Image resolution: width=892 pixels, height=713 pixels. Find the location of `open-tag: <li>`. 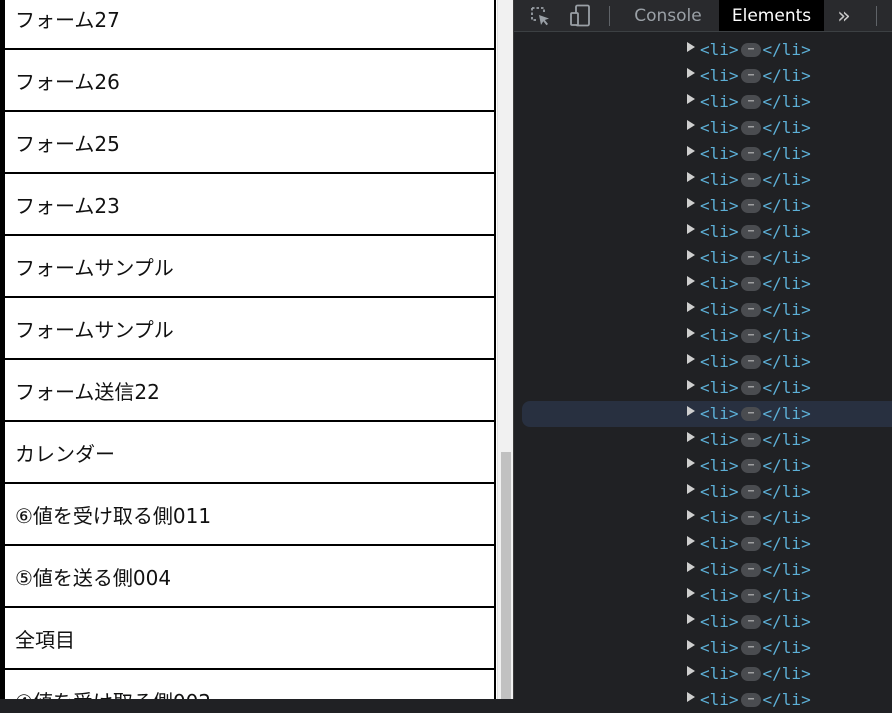

open-tag: <li> is located at coordinates (719, 491).